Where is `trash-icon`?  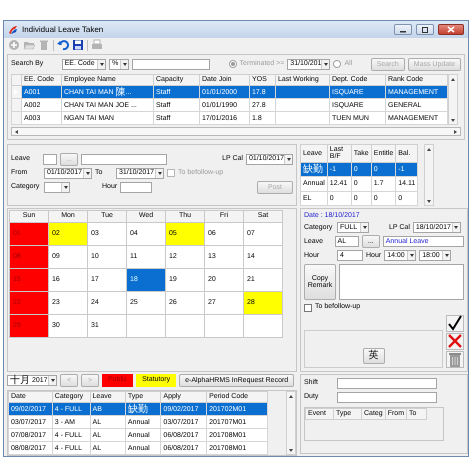
trash-icon is located at coordinates (455, 359).